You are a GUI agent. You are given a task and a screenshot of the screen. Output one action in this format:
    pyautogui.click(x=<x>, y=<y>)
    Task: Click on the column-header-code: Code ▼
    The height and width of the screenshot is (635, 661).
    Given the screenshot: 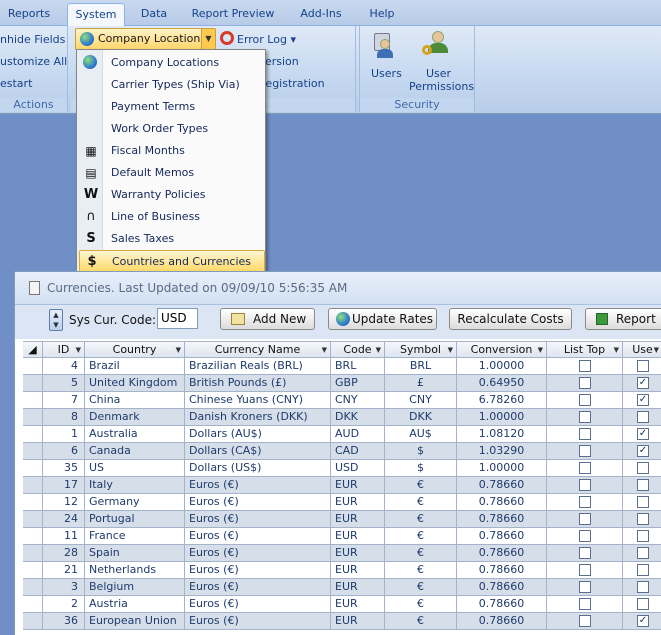 What is the action you would take?
    pyautogui.click(x=358, y=349)
    